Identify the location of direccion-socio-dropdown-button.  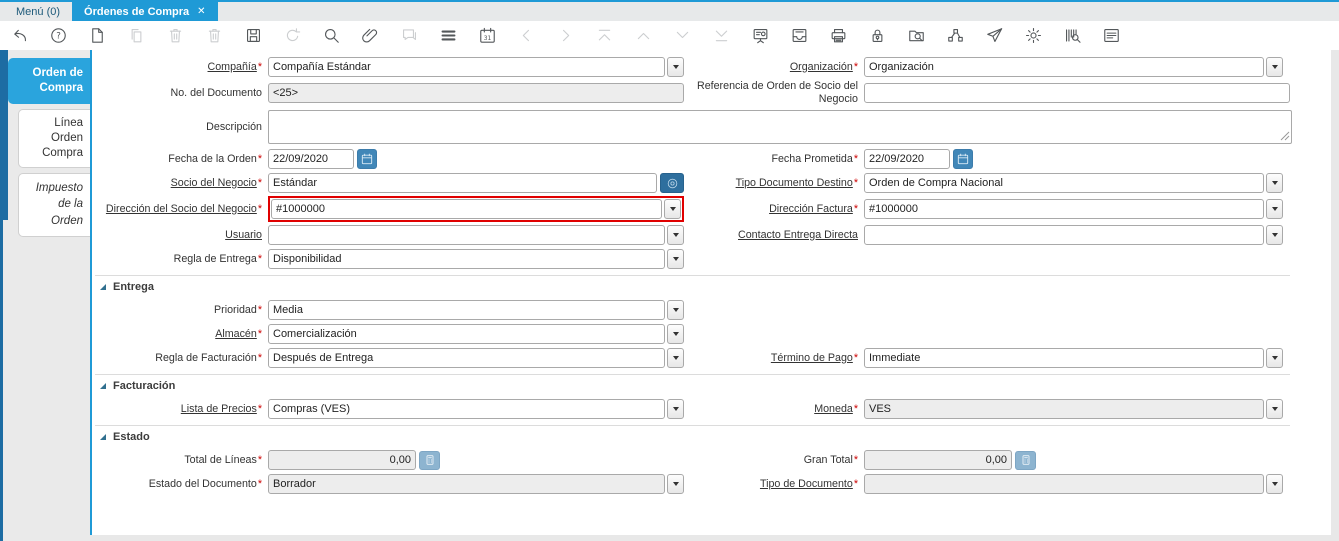
(672, 209).